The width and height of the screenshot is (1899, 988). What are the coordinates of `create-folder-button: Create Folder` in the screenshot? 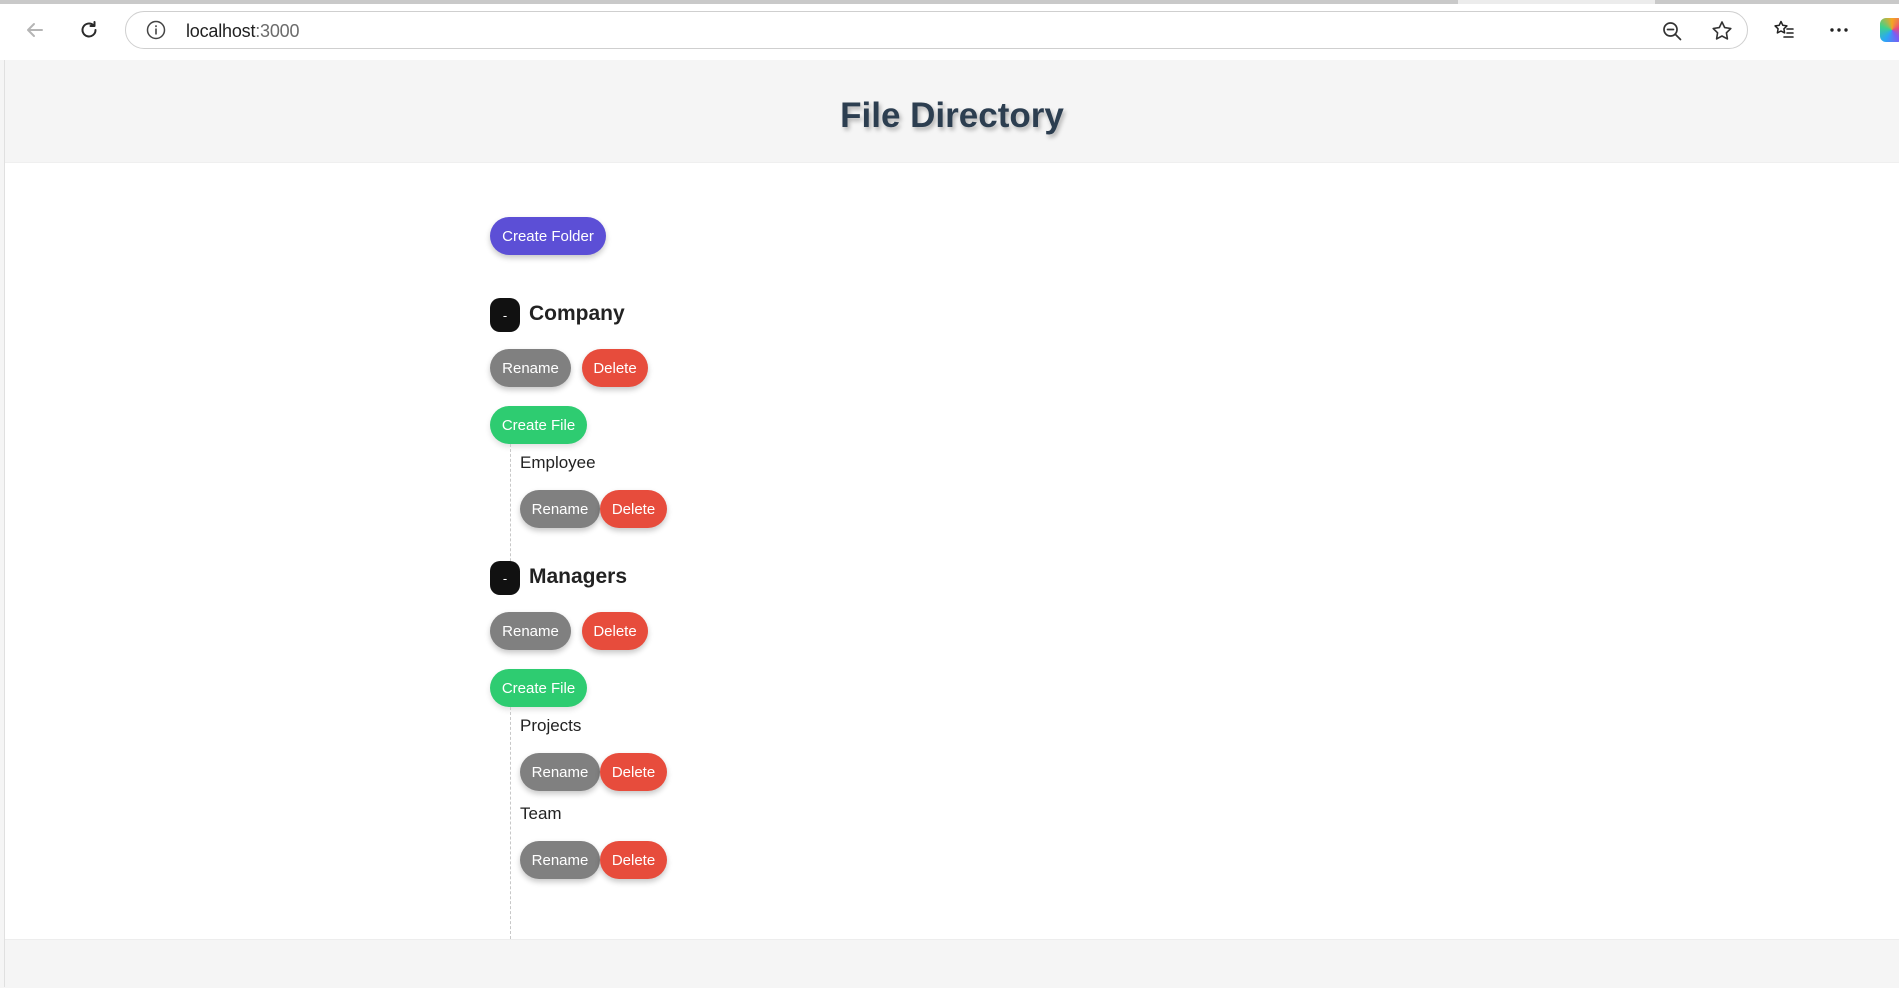 It's located at (548, 236).